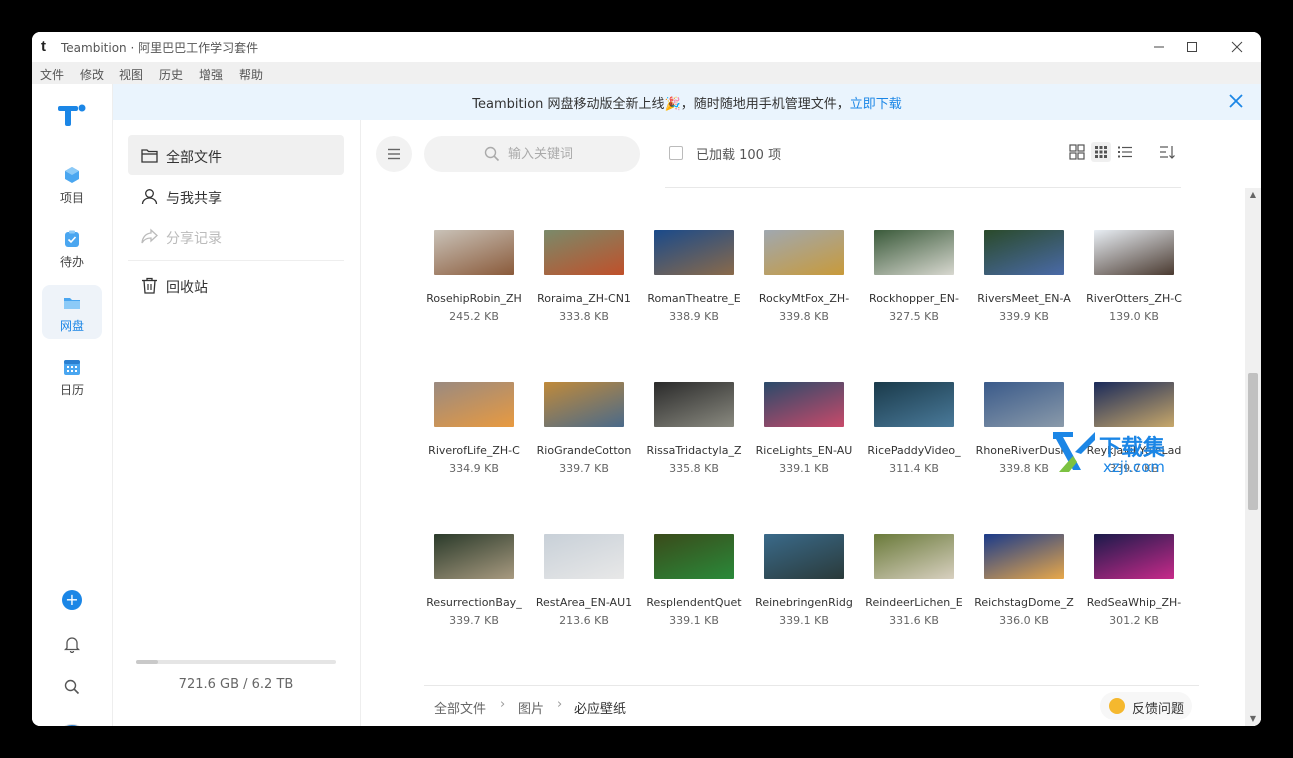  Describe the element at coordinates (694, 437) in the screenshot. I see `file-item: RissaTridactyla_Z 335.8 KB` at that location.